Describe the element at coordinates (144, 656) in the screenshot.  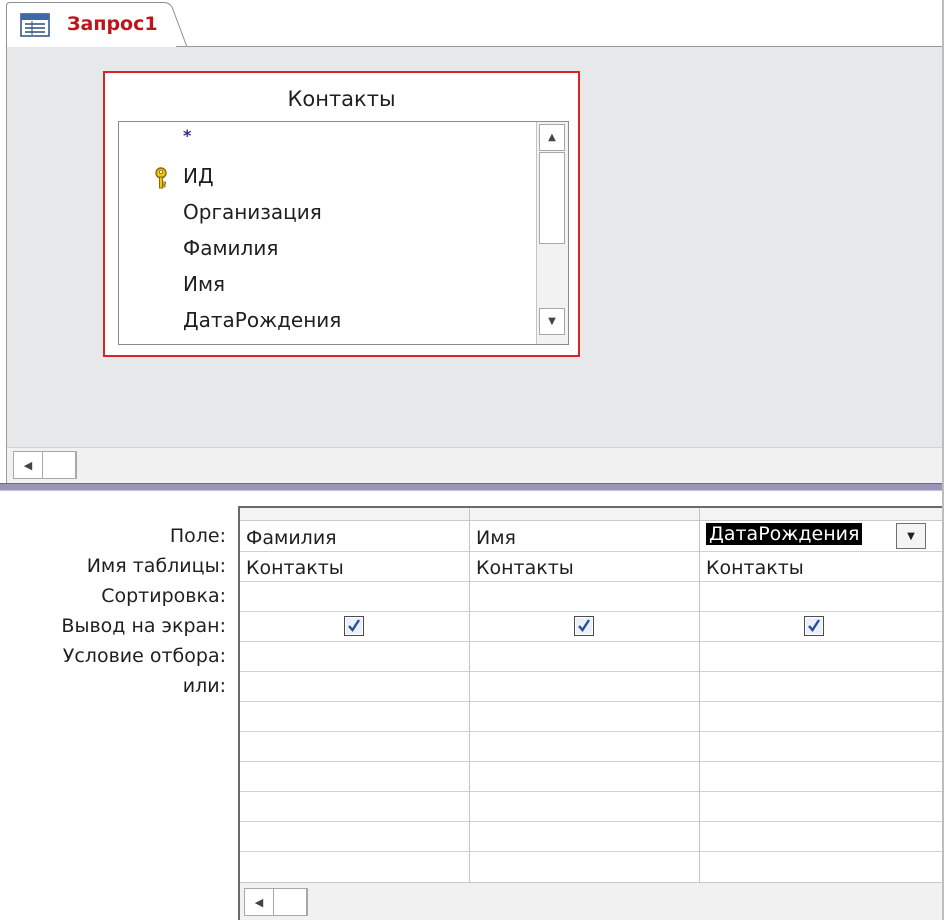
I see `row-label-criteria: Условие отбора:` at that location.